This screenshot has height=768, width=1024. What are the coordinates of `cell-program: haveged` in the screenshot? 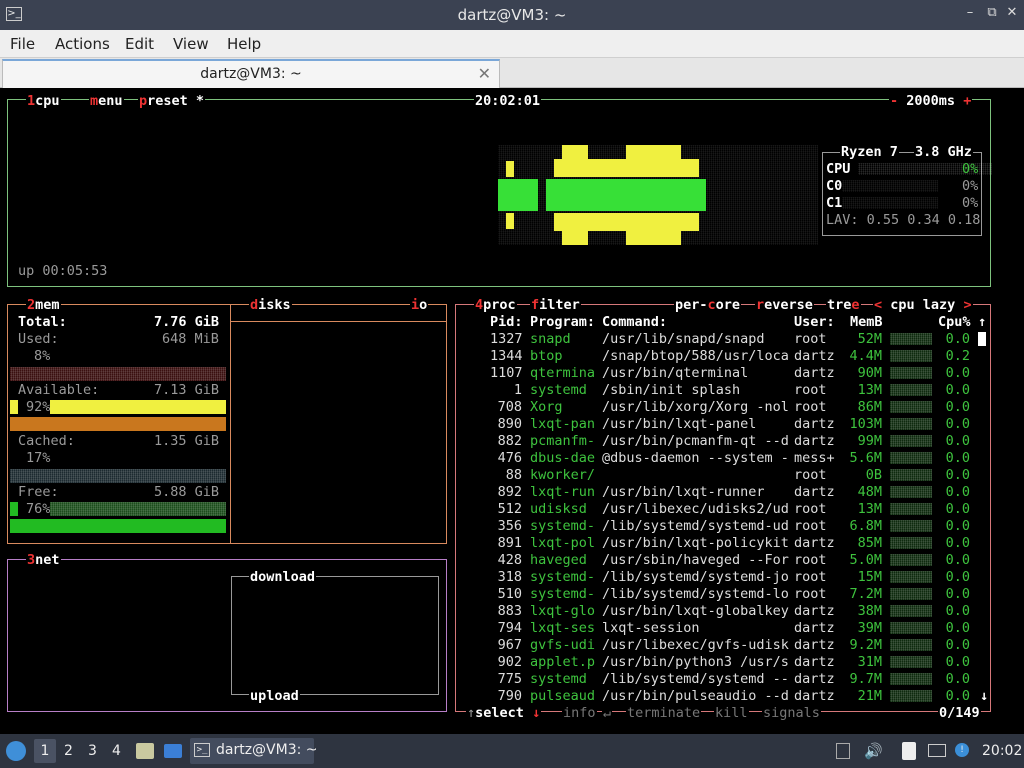 It's located at (558, 560).